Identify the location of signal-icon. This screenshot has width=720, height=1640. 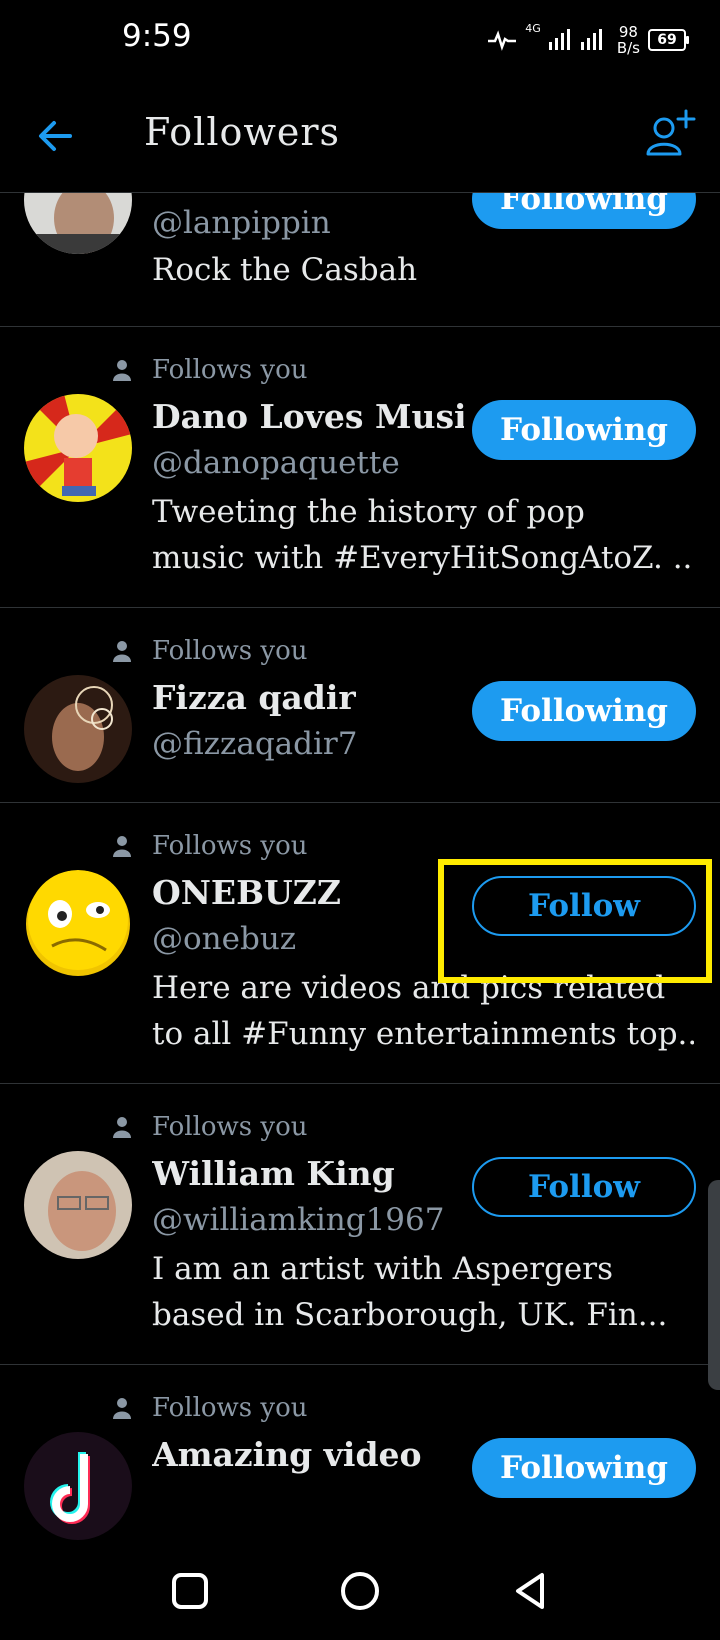
(575, 39).